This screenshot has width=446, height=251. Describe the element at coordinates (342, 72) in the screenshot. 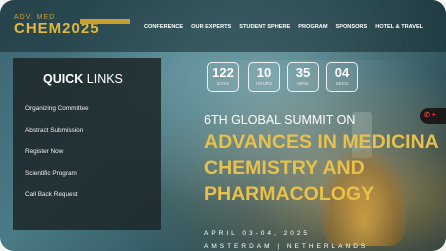

I see `countdown-seconds-value: 04` at that location.